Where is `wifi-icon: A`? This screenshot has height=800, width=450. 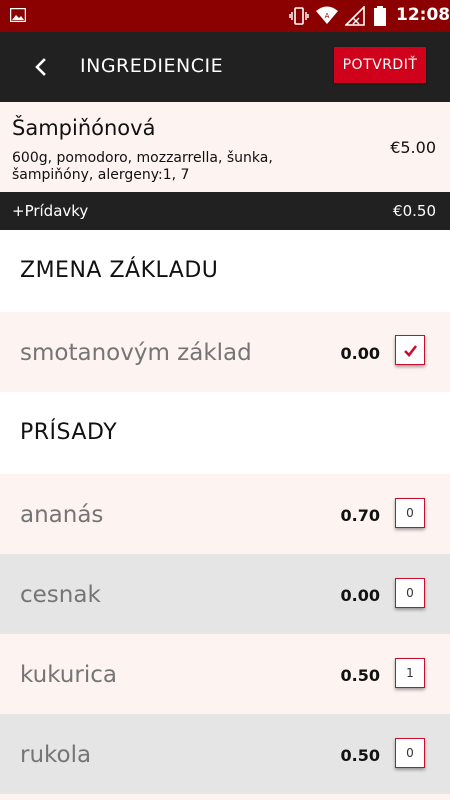
wifi-icon: A is located at coordinates (327, 15).